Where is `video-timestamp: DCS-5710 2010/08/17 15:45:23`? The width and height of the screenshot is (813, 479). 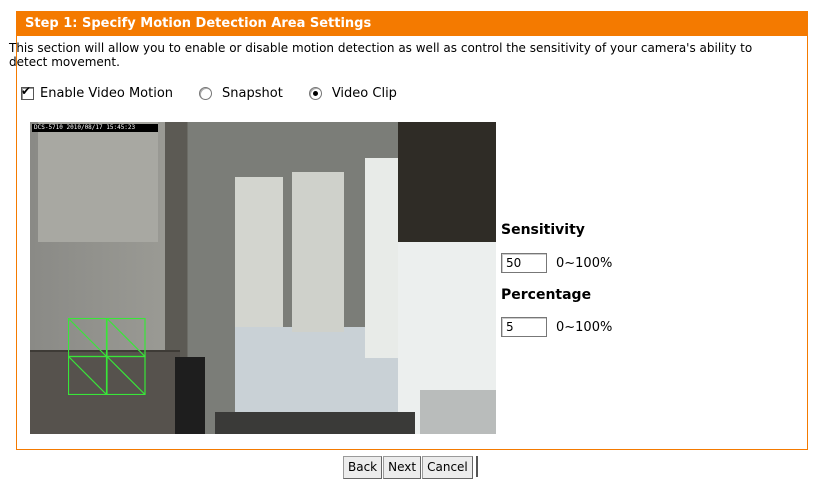 video-timestamp: DCS-5710 2010/08/17 15:45:23 is located at coordinates (95, 128).